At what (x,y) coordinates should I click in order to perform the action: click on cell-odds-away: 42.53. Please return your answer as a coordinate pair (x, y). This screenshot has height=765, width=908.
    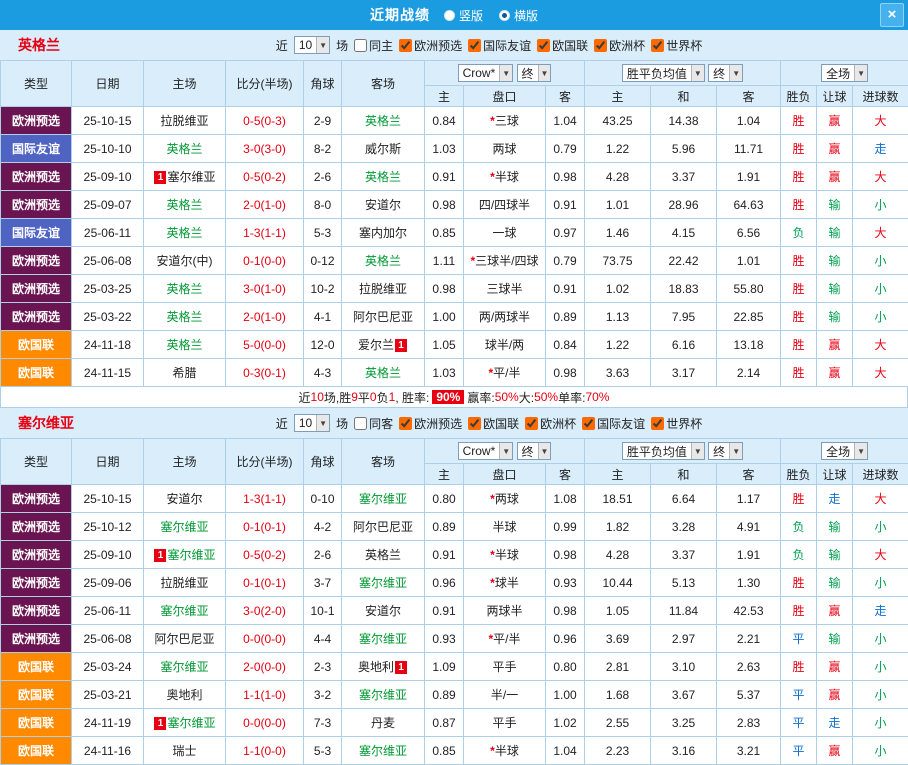
    Looking at the image, I should click on (749, 611).